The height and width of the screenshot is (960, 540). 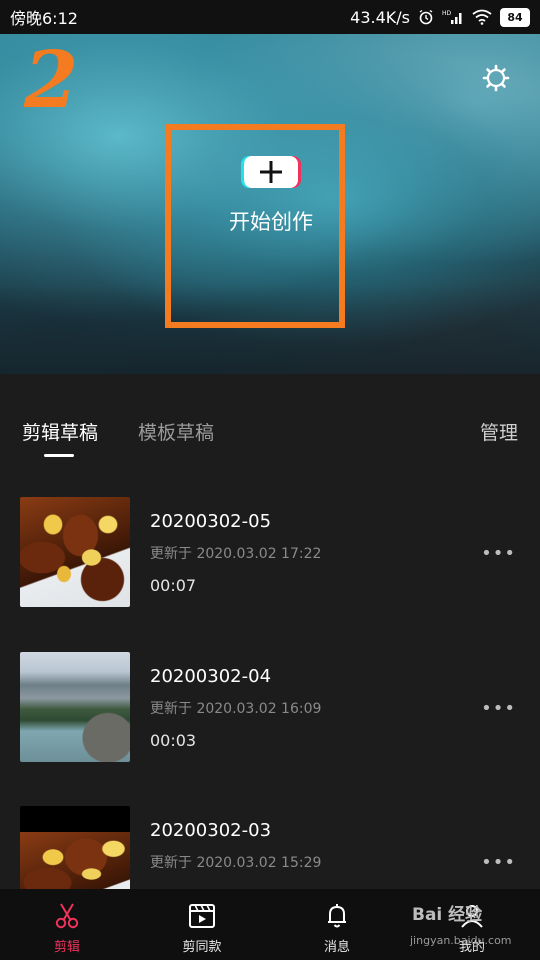 What do you see at coordinates (440, 17) in the screenshot?
I see `status-icons: 43.4K/s HD 84` at bounding box center [440, 17].